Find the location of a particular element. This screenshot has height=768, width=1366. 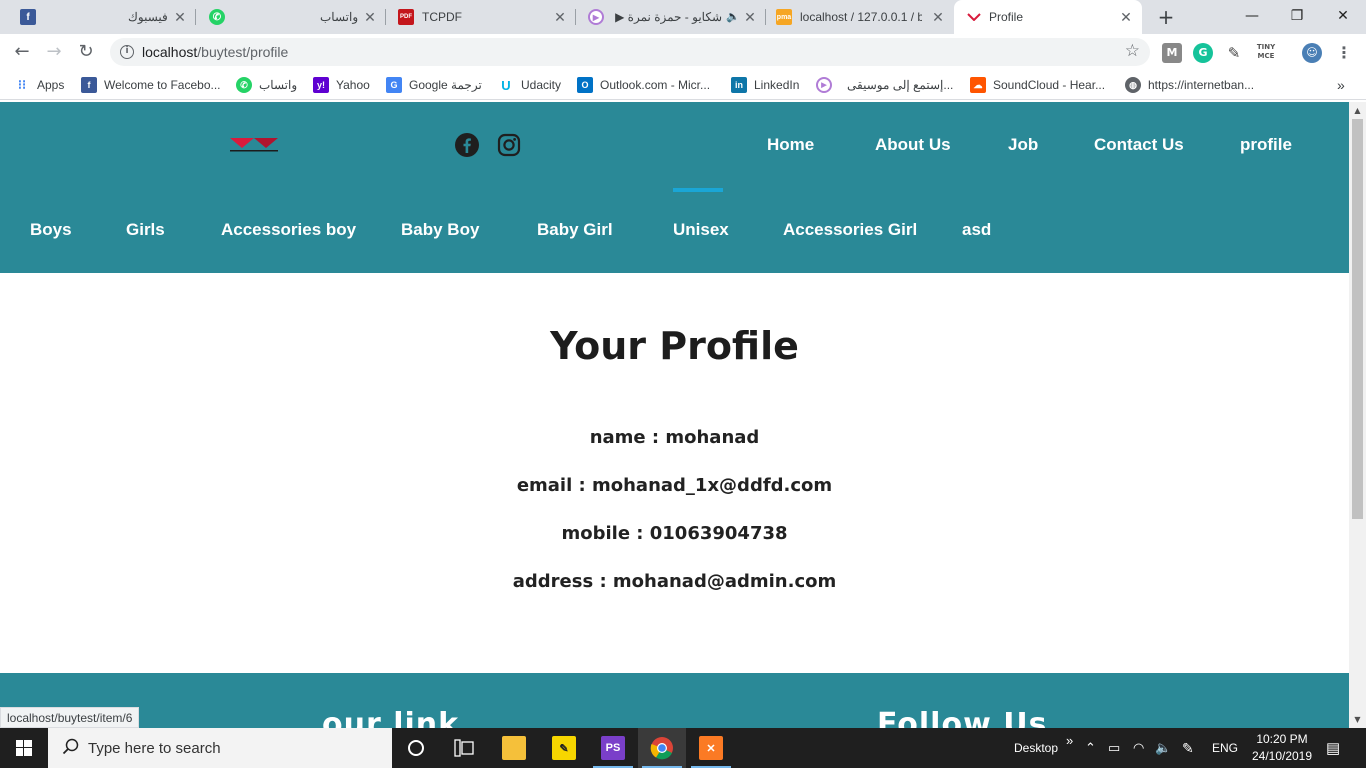

bookmark-star-icon: ☆ is located at coordinates (1132, 51).